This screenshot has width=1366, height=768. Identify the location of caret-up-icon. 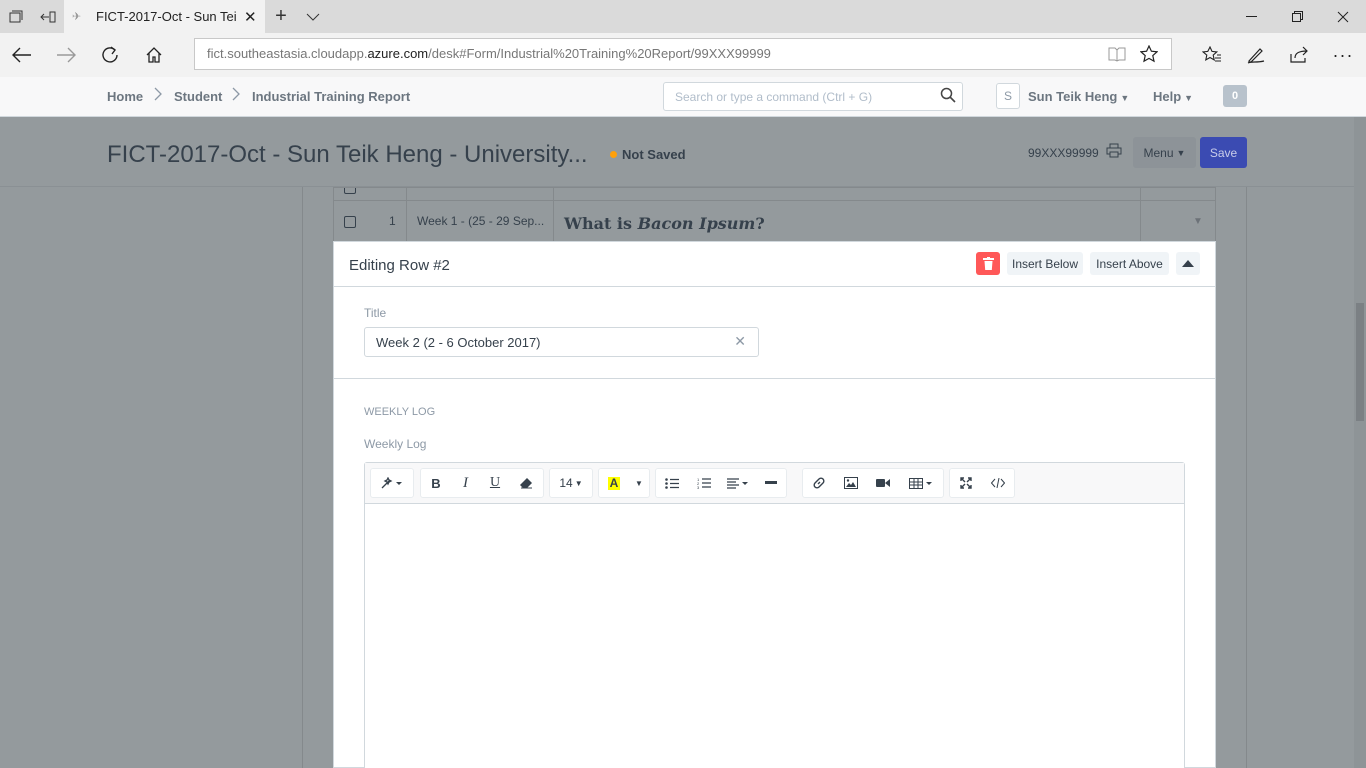
(1188, 263).